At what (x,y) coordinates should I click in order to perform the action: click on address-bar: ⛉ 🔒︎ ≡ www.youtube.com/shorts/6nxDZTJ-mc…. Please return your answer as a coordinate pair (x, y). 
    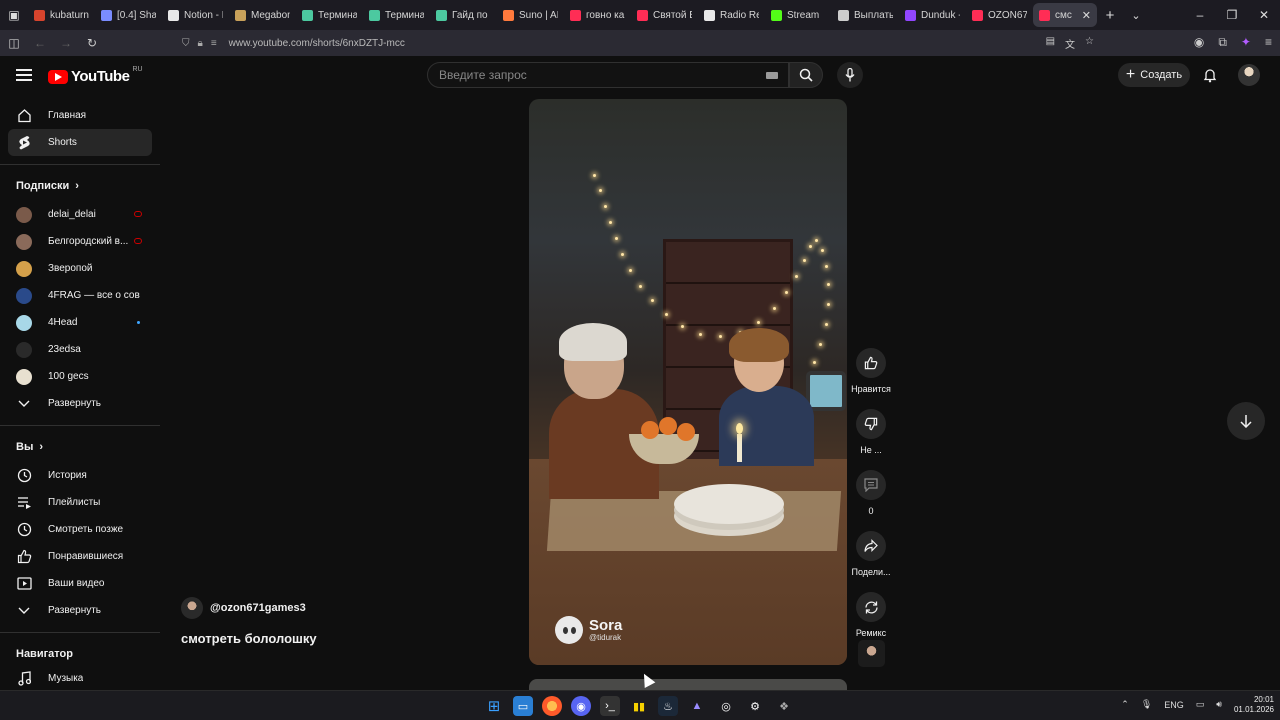
    Looking at the image, I should click on (639, 43).